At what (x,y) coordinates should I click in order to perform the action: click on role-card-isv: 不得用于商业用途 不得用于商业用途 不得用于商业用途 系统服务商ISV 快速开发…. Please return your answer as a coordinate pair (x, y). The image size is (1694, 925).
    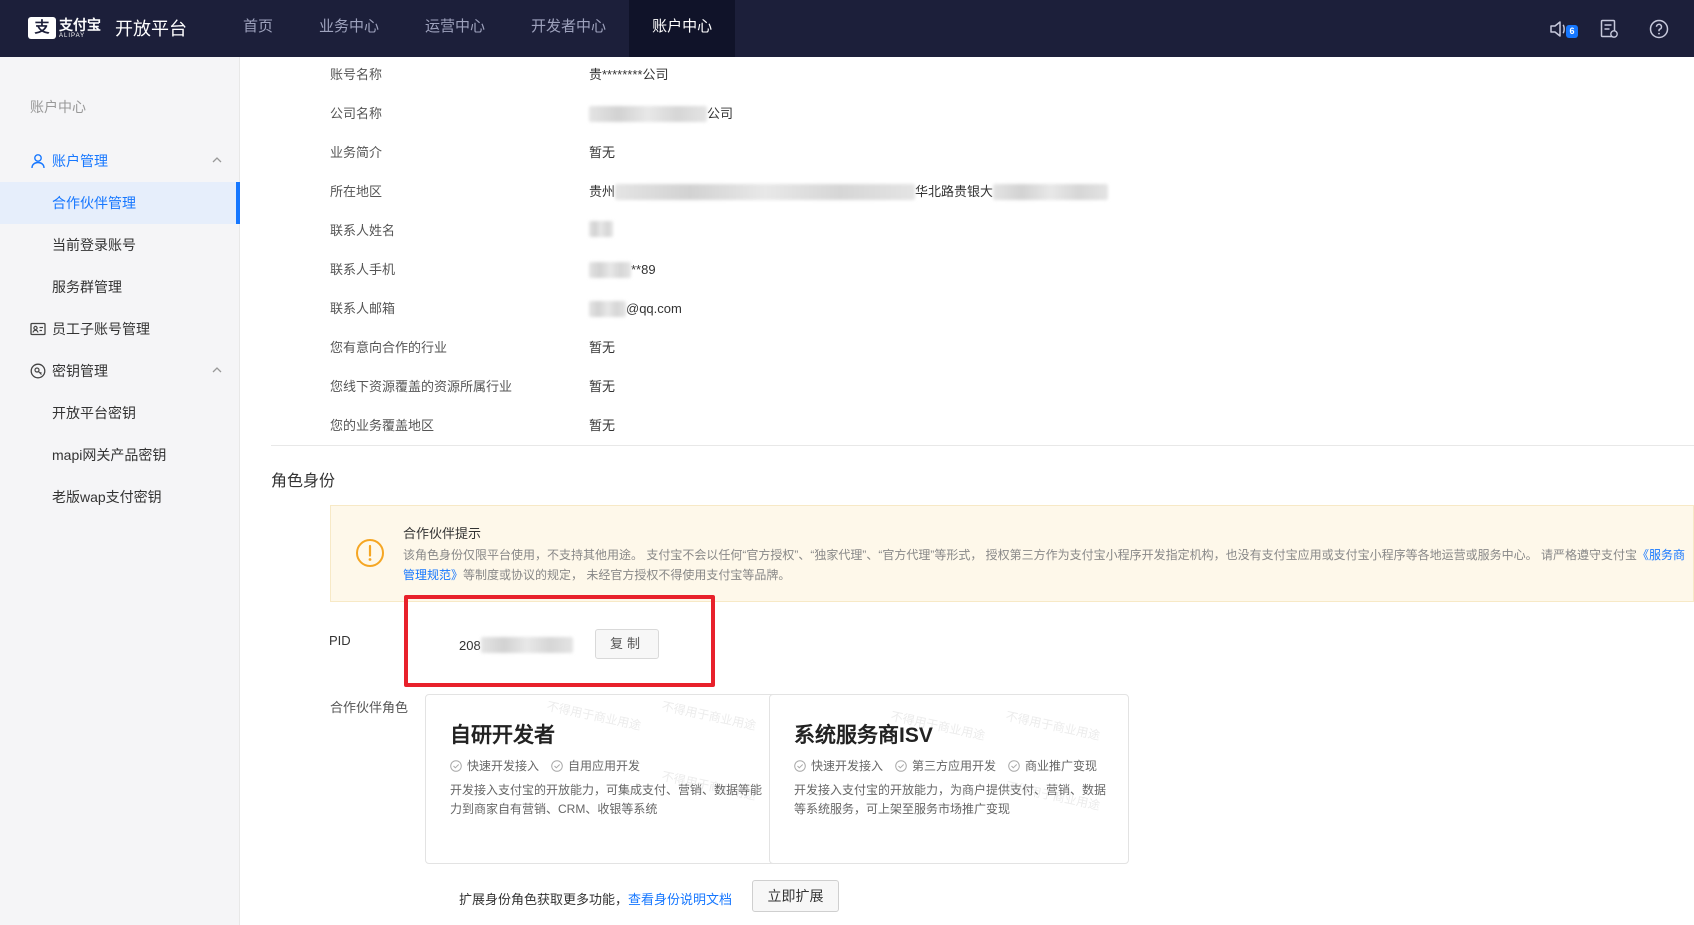
    Looking at the image, I should click on (949, 779).